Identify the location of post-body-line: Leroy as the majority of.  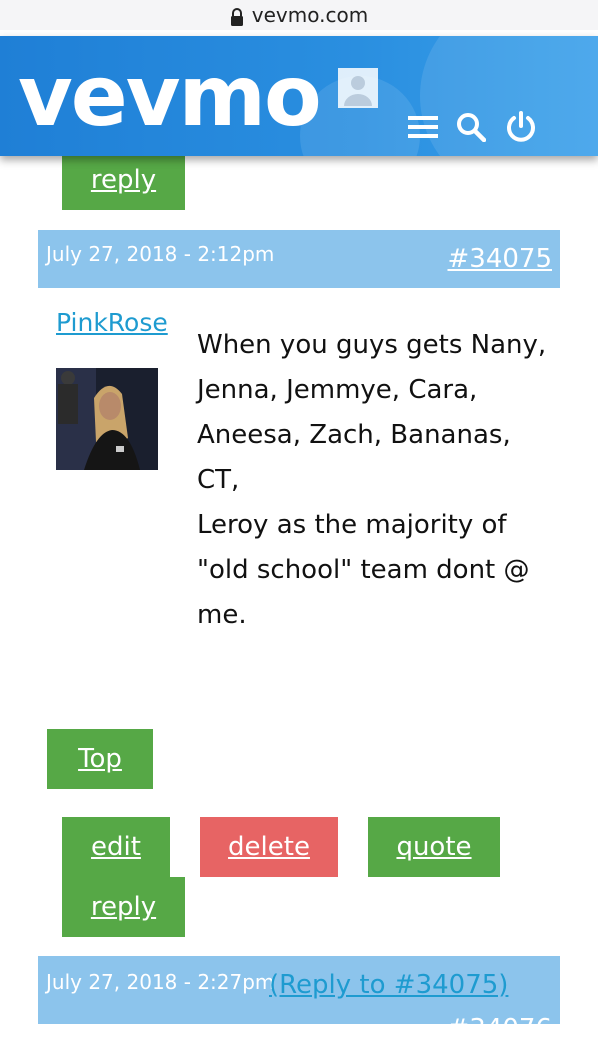
(352, 525).